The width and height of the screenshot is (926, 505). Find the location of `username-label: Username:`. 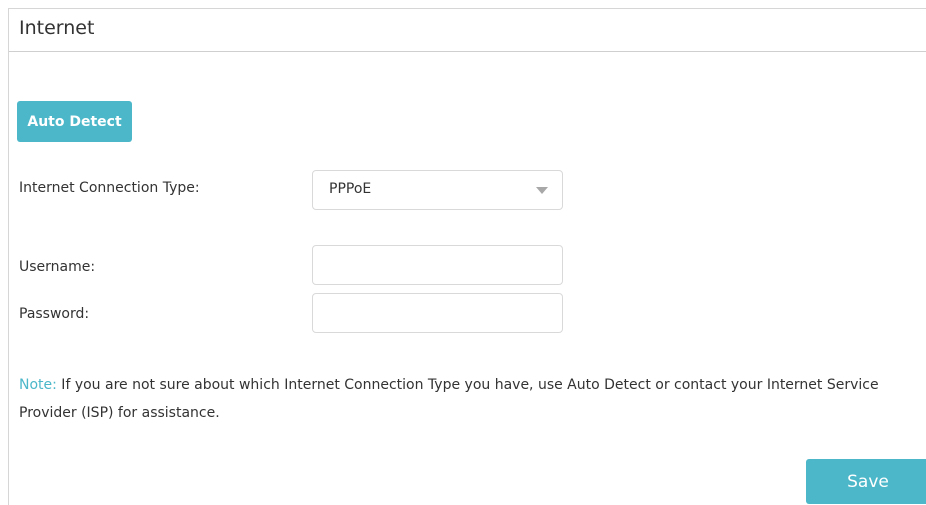

username-label: Username: is located at coordinates (57, 267).